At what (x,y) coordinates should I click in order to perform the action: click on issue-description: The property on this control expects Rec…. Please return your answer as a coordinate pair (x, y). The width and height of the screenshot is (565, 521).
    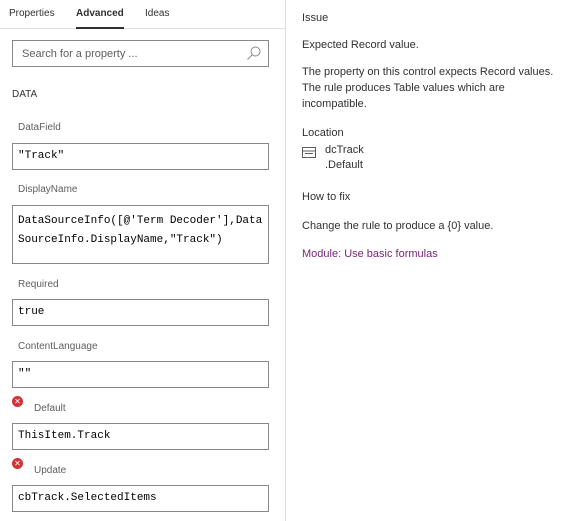
    Looking at the image, I should click on (428, 88).